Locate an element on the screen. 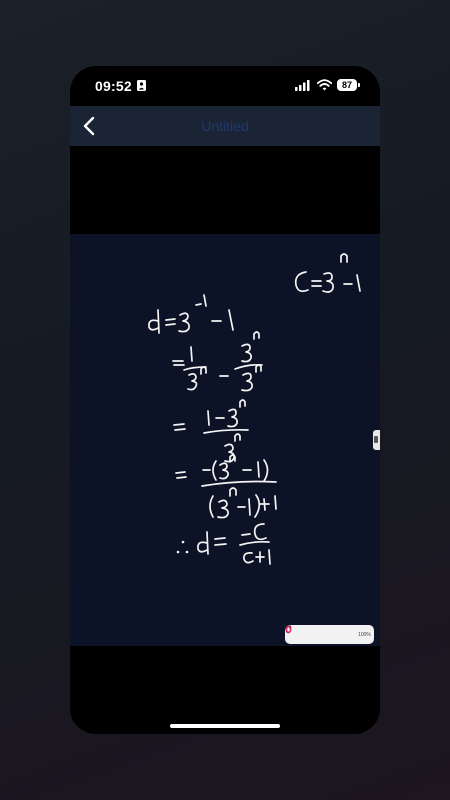 This screenshot has width=450, height=800. person-icon is located at coordinates (141, 85).